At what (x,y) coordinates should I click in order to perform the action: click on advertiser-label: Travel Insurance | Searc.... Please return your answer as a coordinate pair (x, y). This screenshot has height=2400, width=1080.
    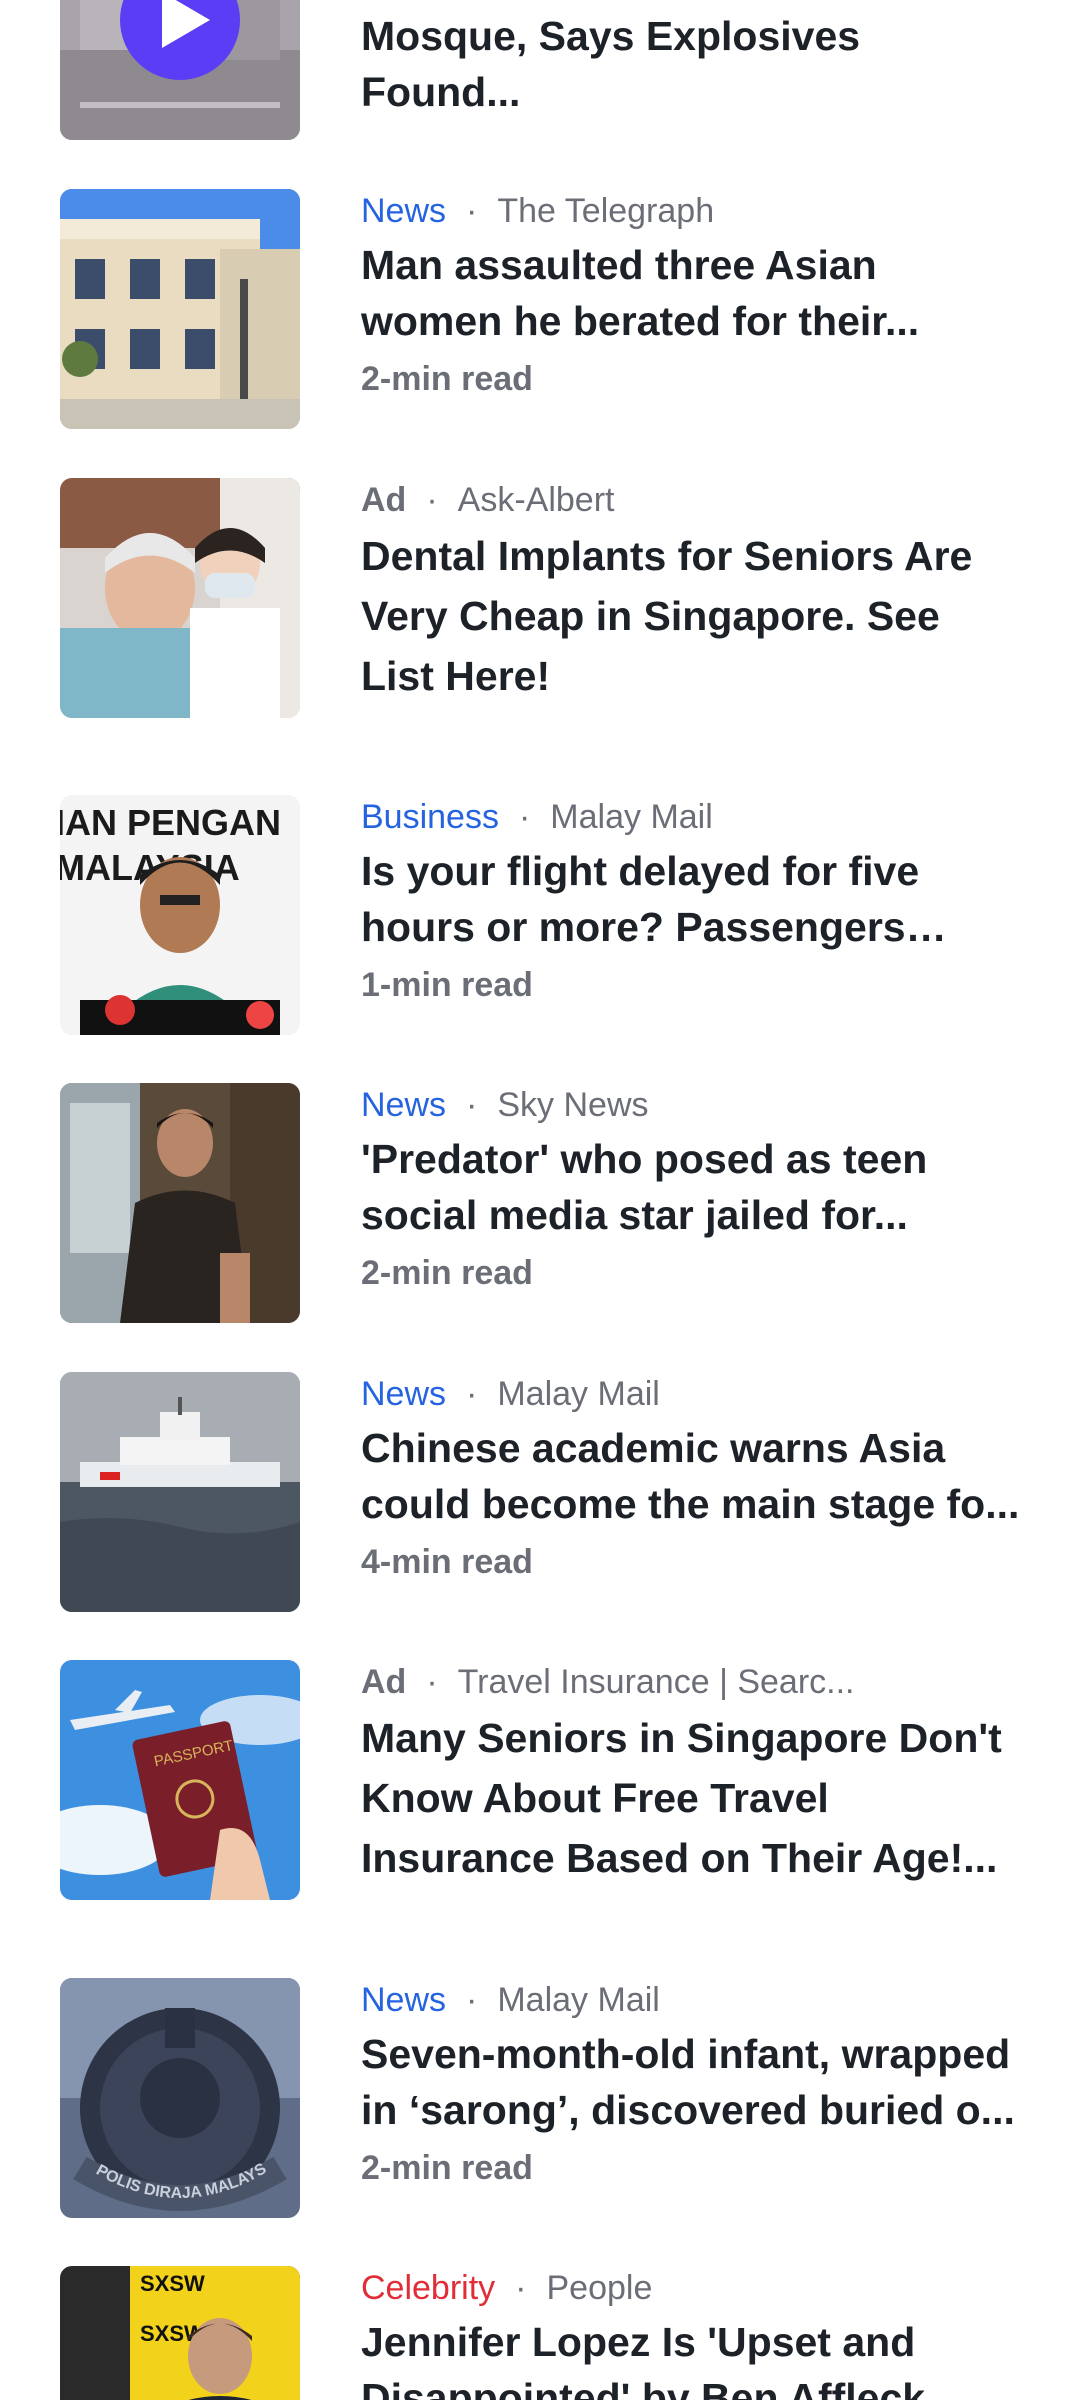
    Looking at the image, I should click on (656, 1682).